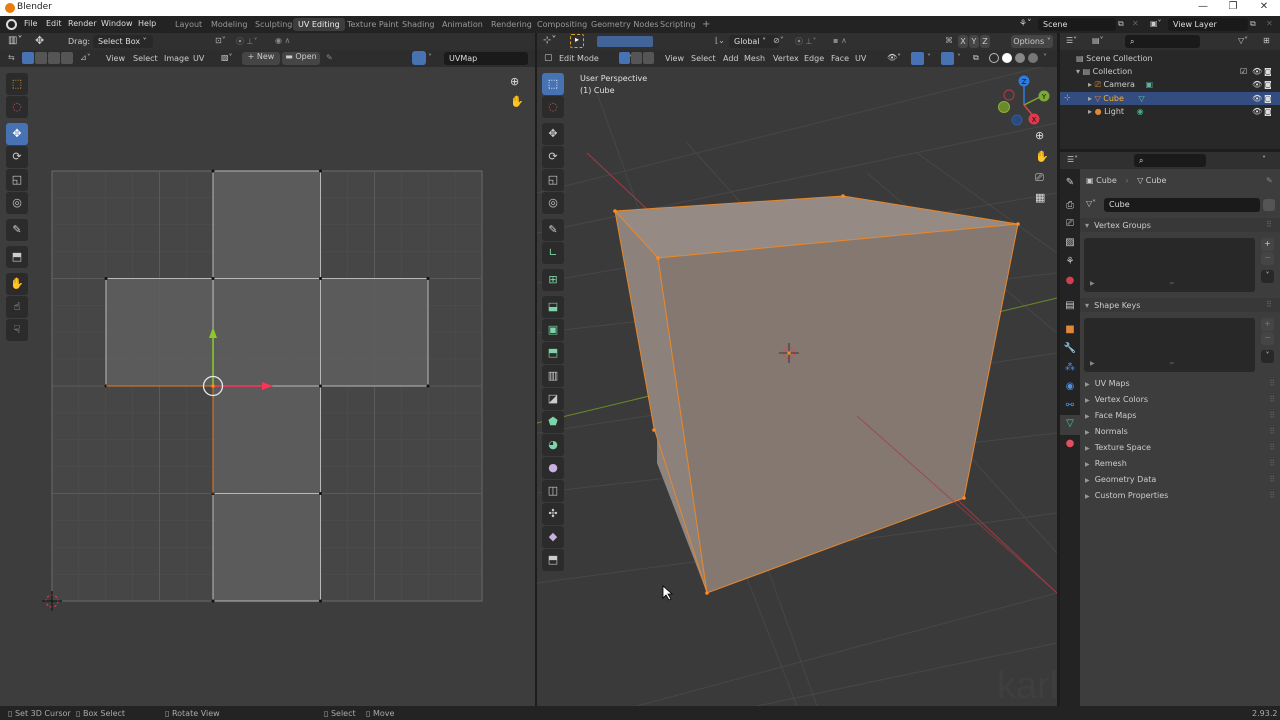 The width and height of the screenshot is (1280, 720). I want to click on select-box-tool: ⬚, so click(553, 84).